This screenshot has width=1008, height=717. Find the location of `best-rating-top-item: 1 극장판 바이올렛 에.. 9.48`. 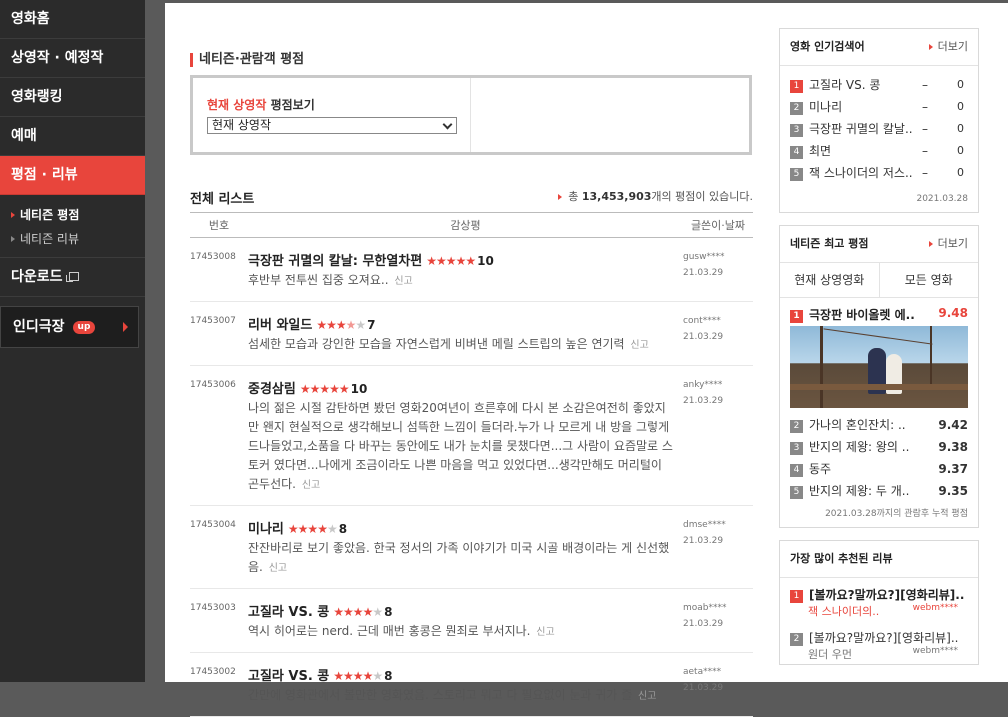

best-rating-top-item: 1 극장판 바이올렛 에.. 9.48 is located at coordinates (879, 310).